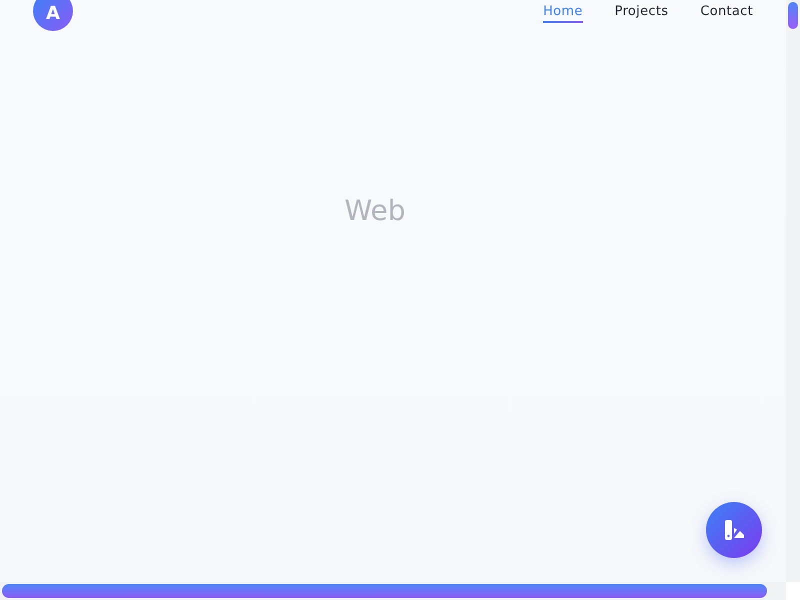 The image size is (800, 600). Describe the element at coordinates (734, 530) in the screenshot. I see `palette-icon` at that location.